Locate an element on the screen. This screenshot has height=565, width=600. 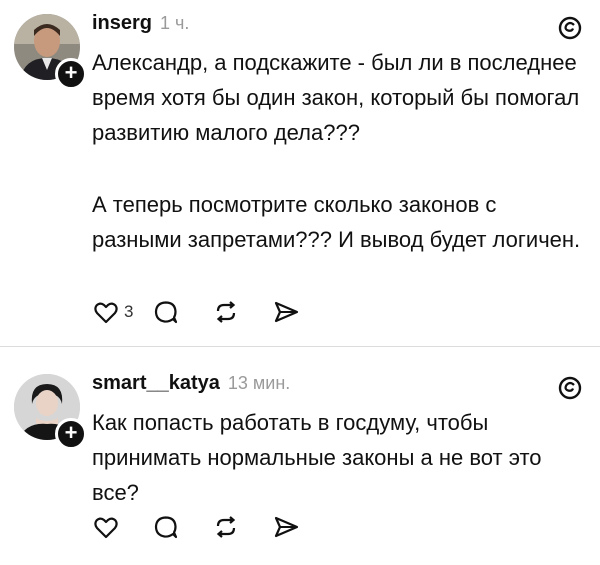
post-actions: 3 is located at coordinates (212, 312).